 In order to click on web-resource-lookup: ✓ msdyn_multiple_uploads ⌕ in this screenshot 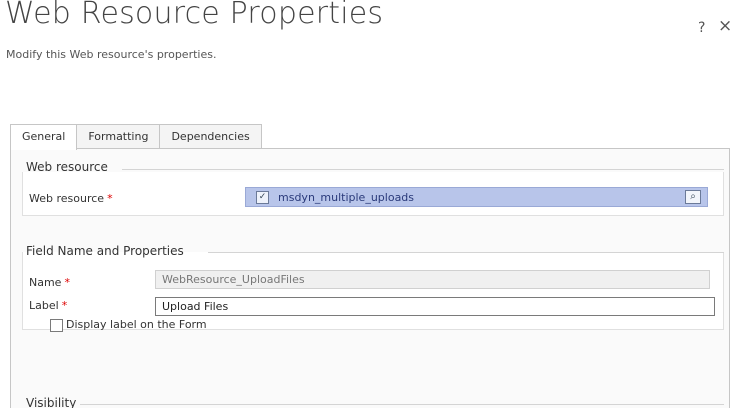, I will do `click(476, 197)`.